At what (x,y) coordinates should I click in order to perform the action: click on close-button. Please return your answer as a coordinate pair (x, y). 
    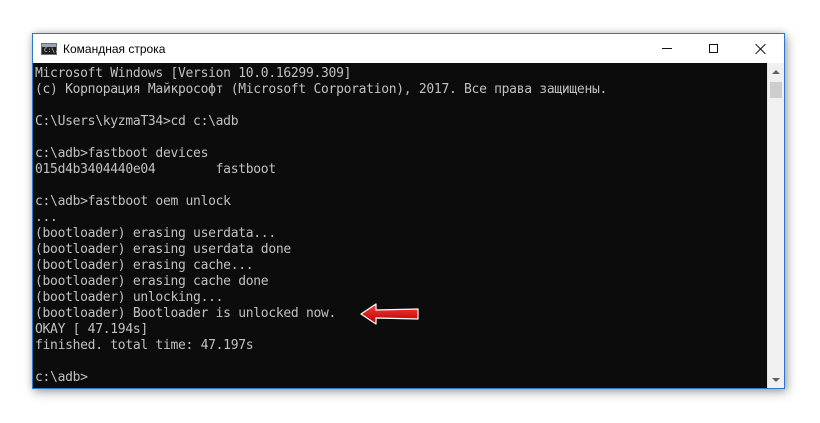
    Looking at the image, I should click on (760, 48).